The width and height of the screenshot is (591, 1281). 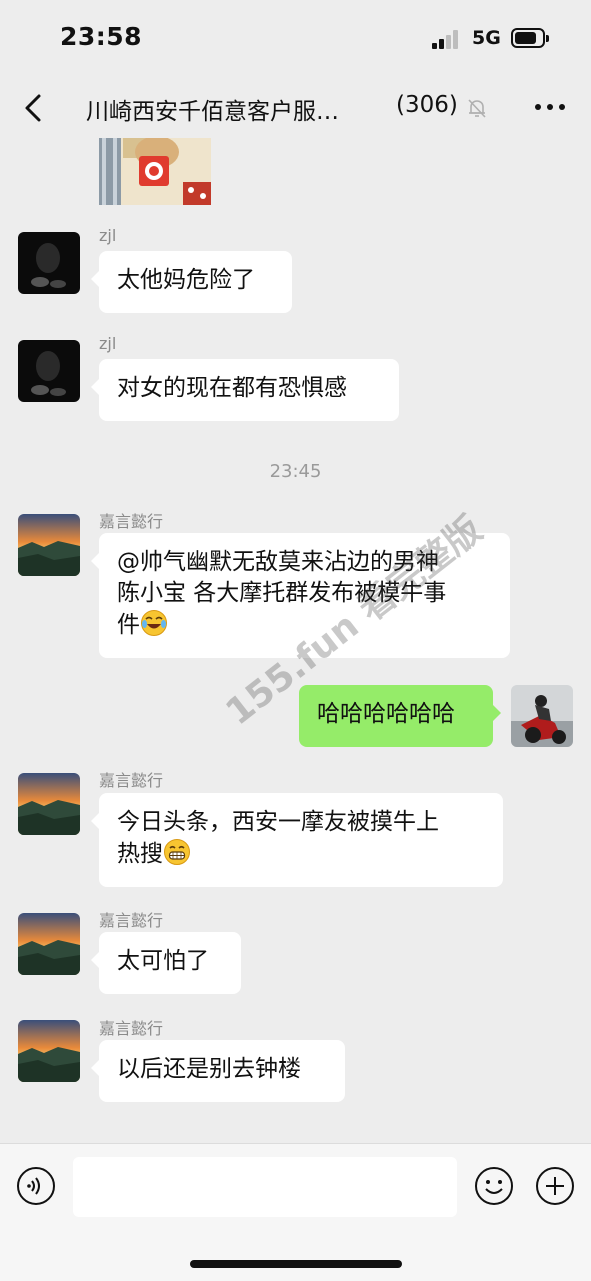 I want to click on my-message-bubble: 哈哈哈哈哈哈, so click(x=400, y=716).